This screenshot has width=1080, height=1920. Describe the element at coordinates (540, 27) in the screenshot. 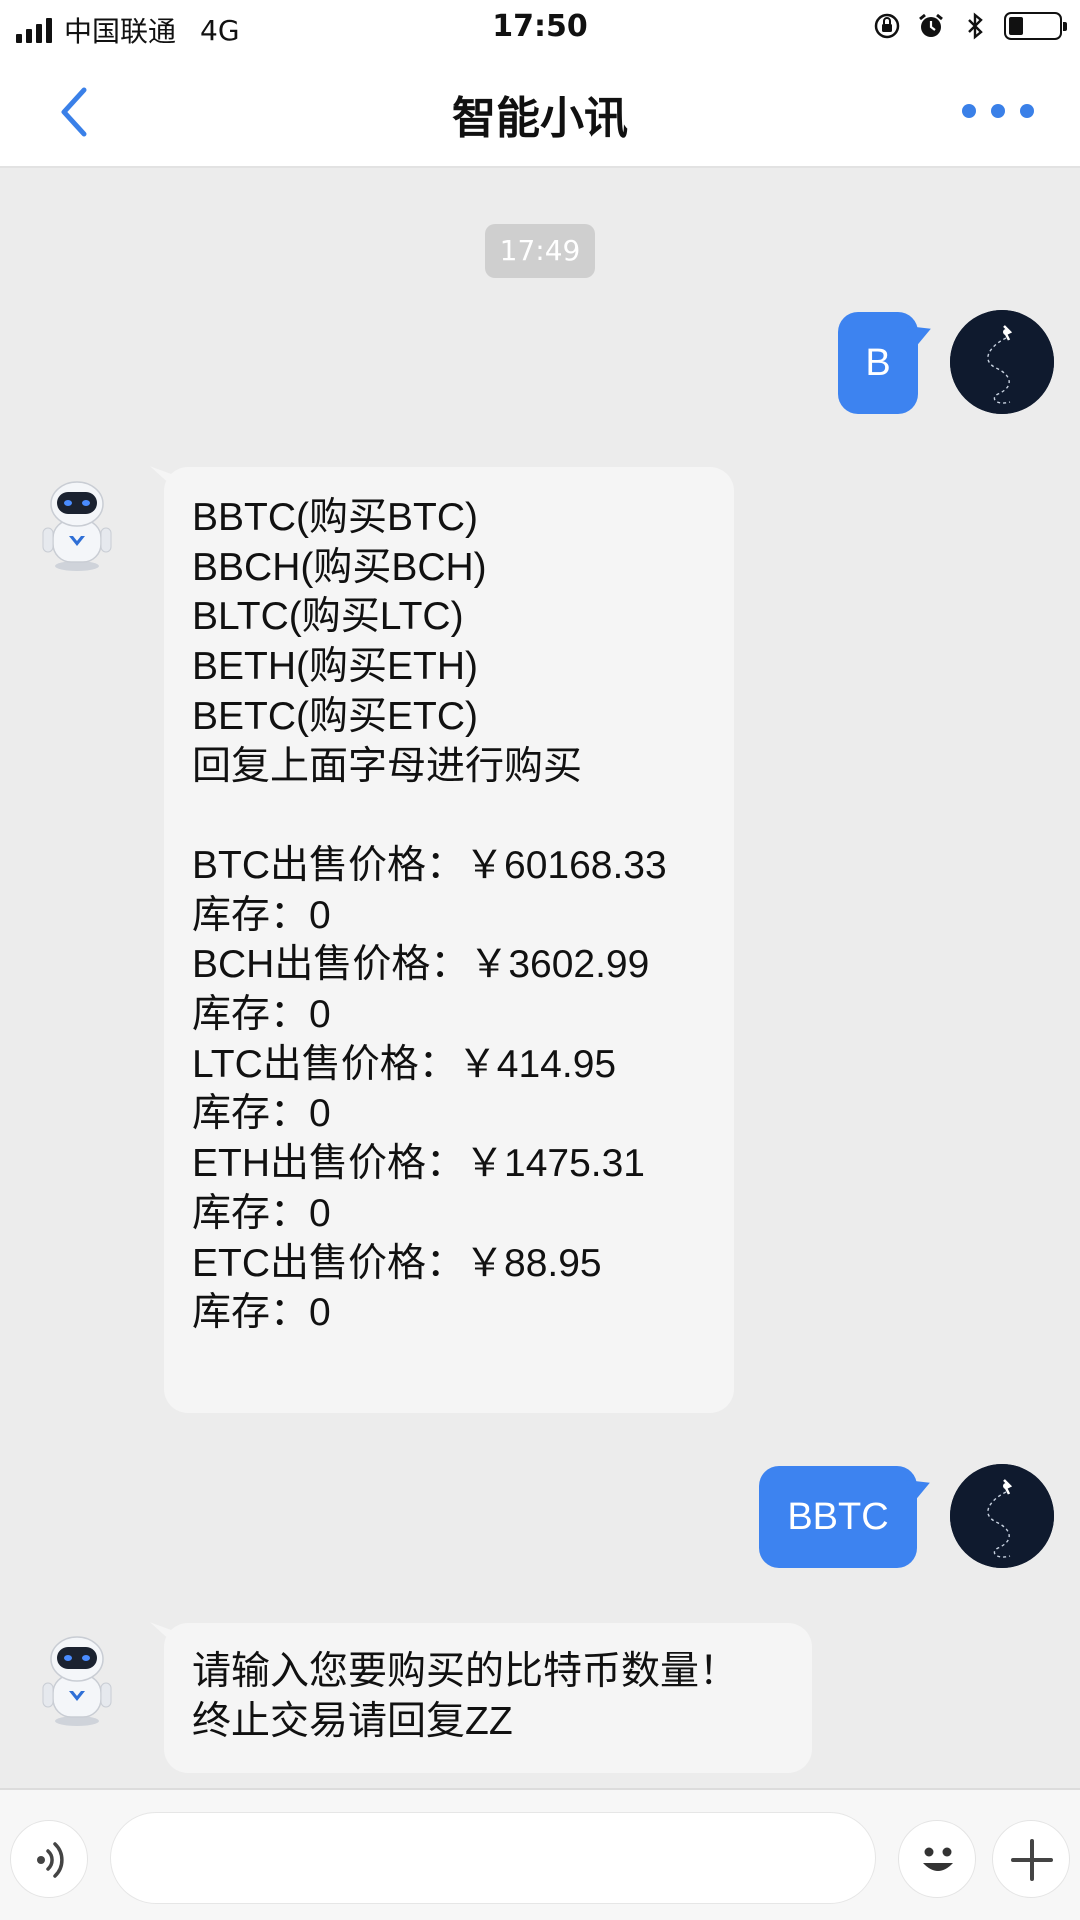

I see `status-bar: 中国联通 4G 17:50` at that location.